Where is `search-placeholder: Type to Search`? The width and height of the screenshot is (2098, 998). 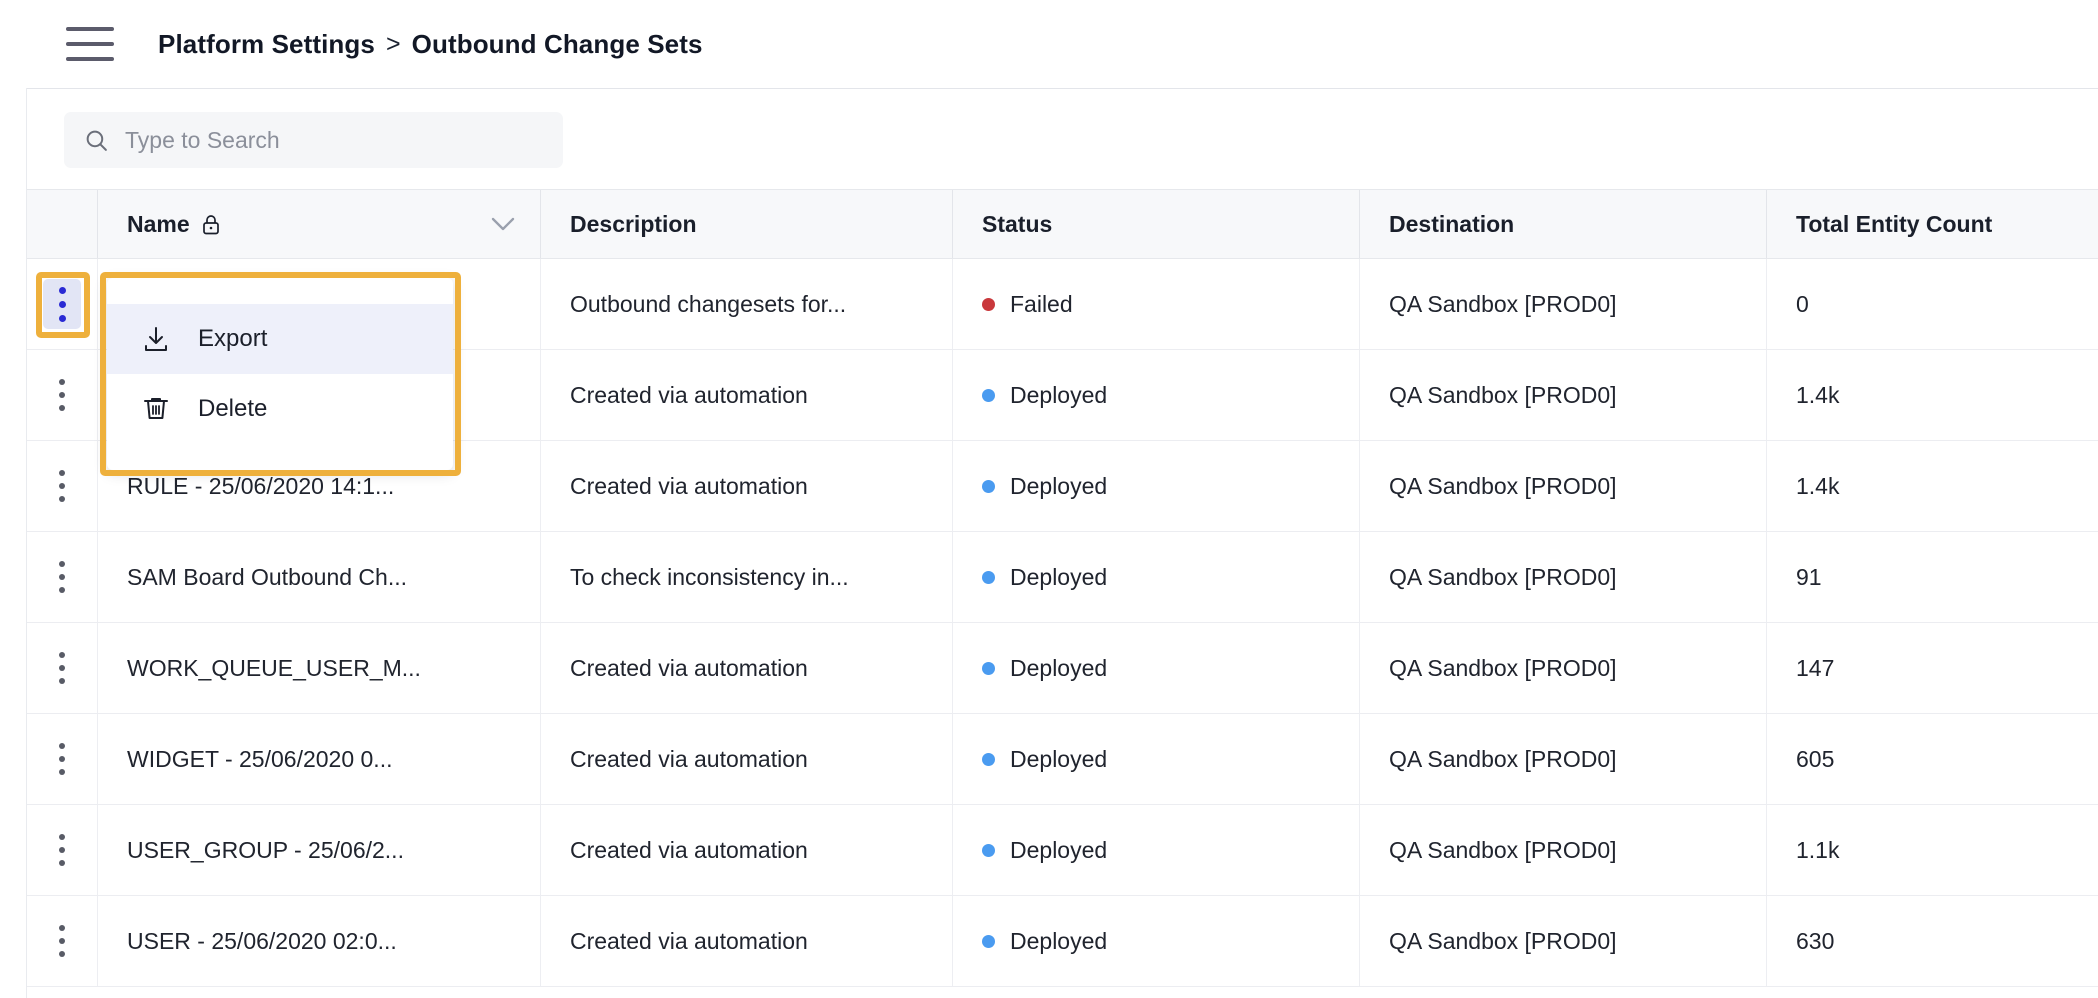
search-placeholder: Type to Search is located at coordinates (202, 139).